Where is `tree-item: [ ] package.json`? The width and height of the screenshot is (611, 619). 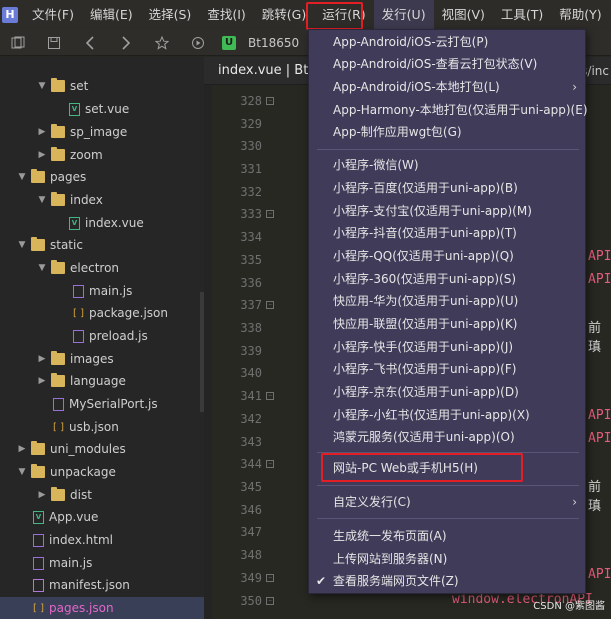 tree-item: [ ] package.json is located at coordinates (102, 313).